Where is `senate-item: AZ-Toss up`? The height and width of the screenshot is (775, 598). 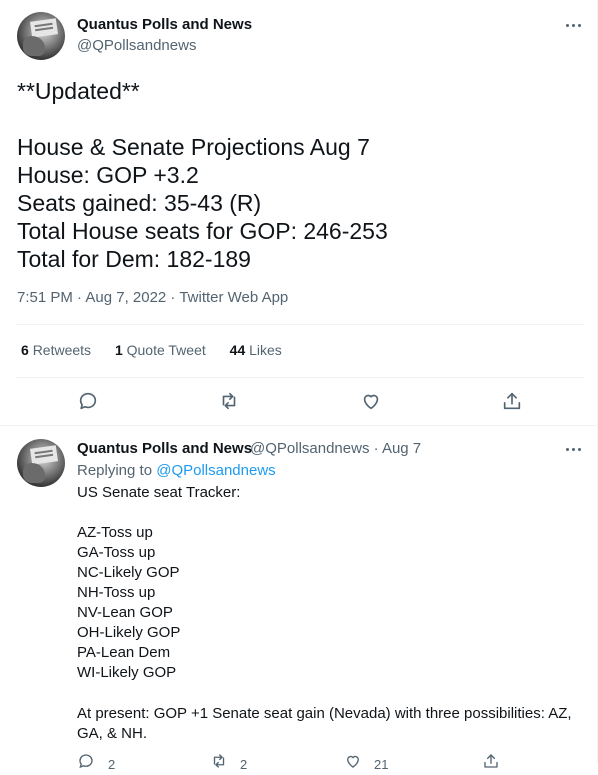 senate-item: AZ-Toss up is located at coordinates (115, 532).